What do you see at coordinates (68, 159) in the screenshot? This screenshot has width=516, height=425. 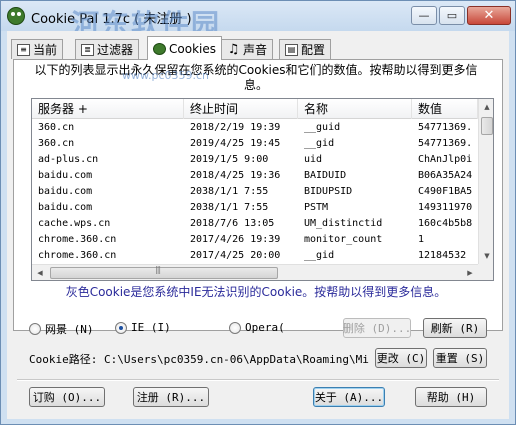 I see `cell-server: ad-plus.cn` at bounding box center [68, 159].